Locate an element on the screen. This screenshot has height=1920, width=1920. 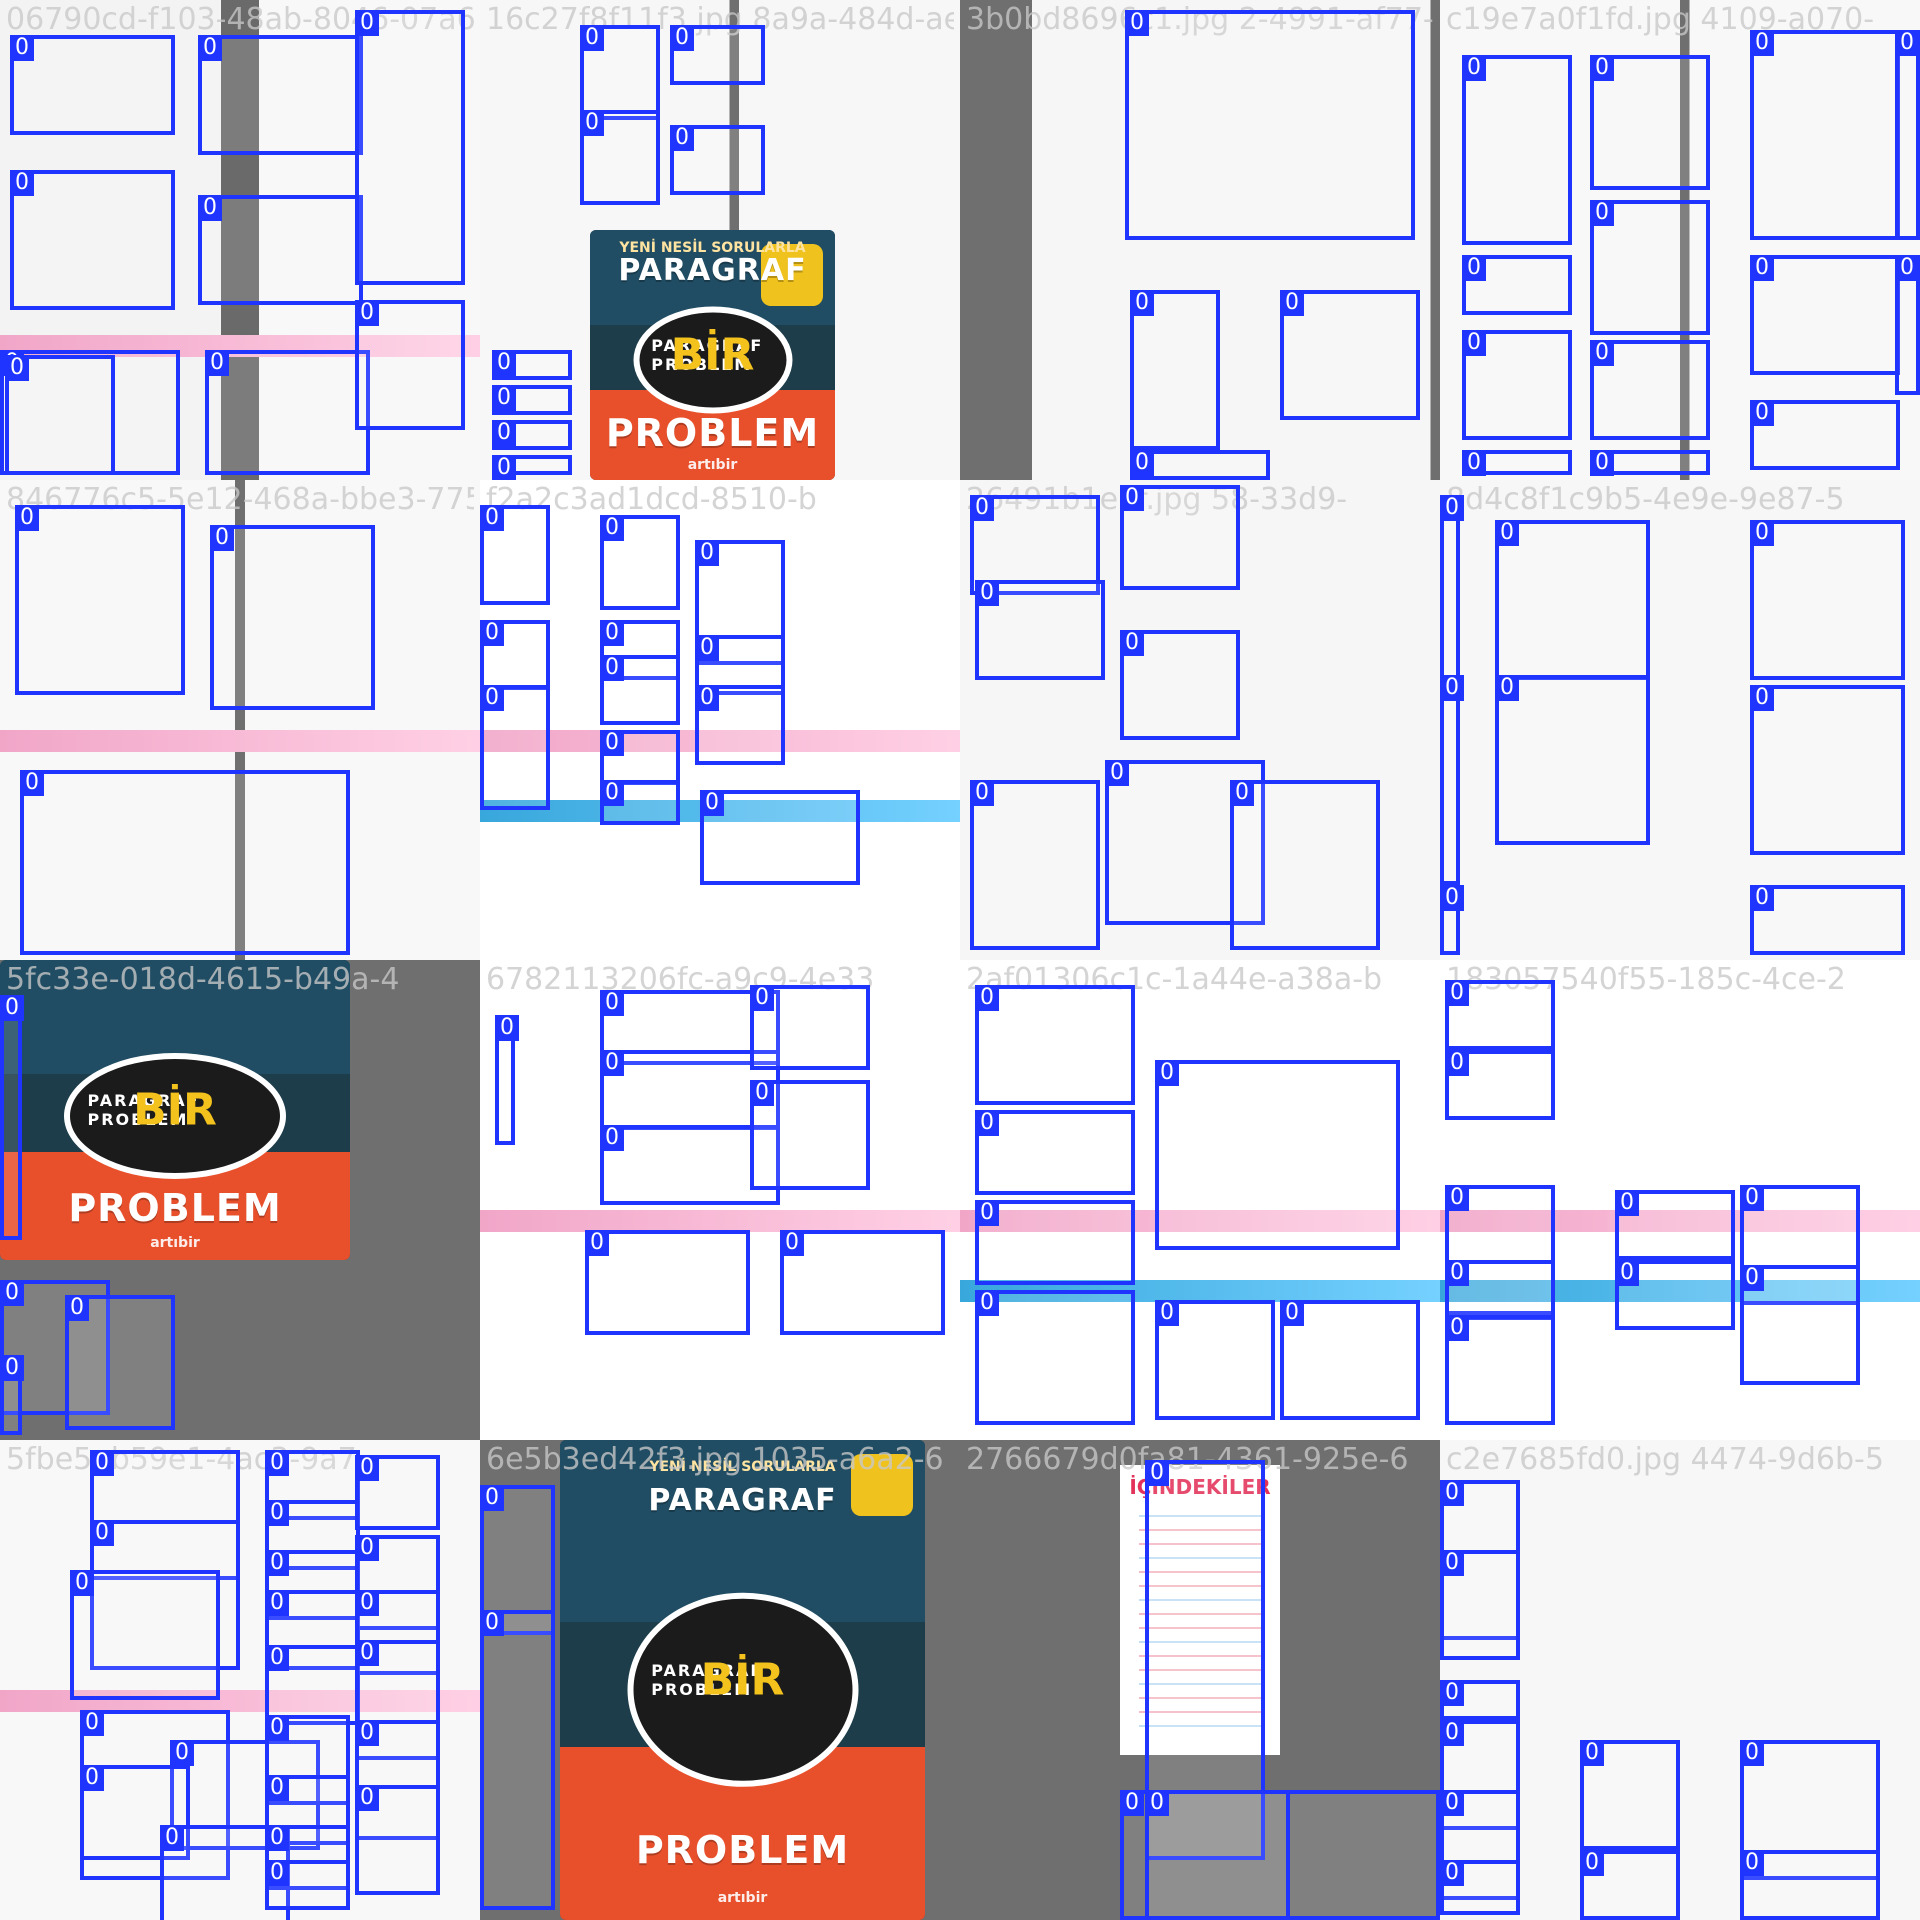
mosaic-tile-t23: 183057540f55-185c-4ce-2 0 0 0 0 0 0 0 0 0 is located at coordinates (1680, 1200).